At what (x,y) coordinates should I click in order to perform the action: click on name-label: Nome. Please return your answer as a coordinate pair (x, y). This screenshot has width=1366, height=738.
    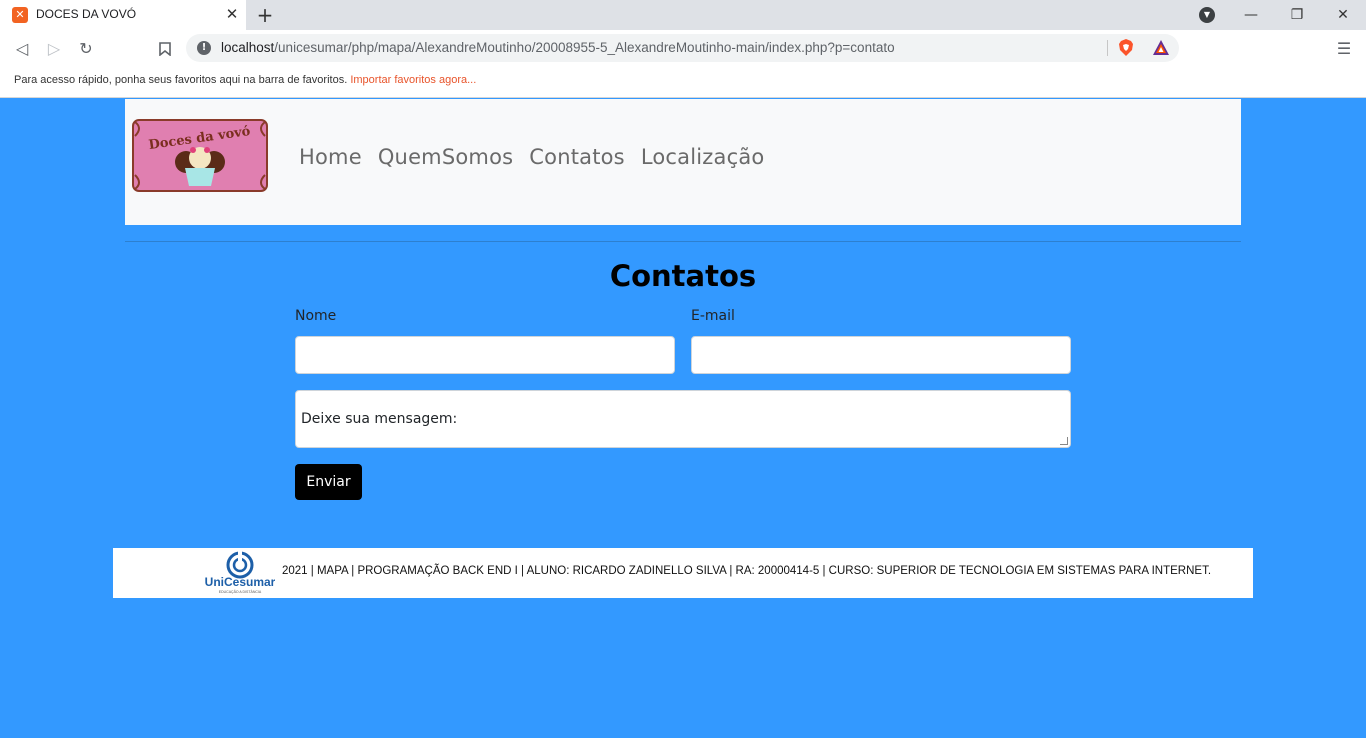
    Looking at the image, I should click on (316, 316).